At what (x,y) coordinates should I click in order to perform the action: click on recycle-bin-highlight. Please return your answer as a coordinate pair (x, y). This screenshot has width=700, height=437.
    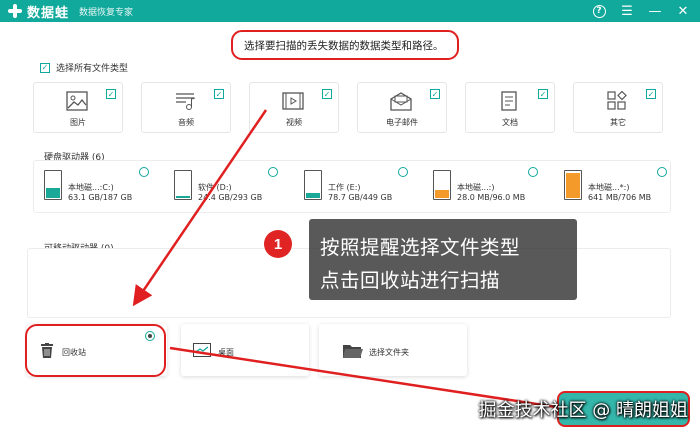
    Looking at the image, I should click on (95, 350).